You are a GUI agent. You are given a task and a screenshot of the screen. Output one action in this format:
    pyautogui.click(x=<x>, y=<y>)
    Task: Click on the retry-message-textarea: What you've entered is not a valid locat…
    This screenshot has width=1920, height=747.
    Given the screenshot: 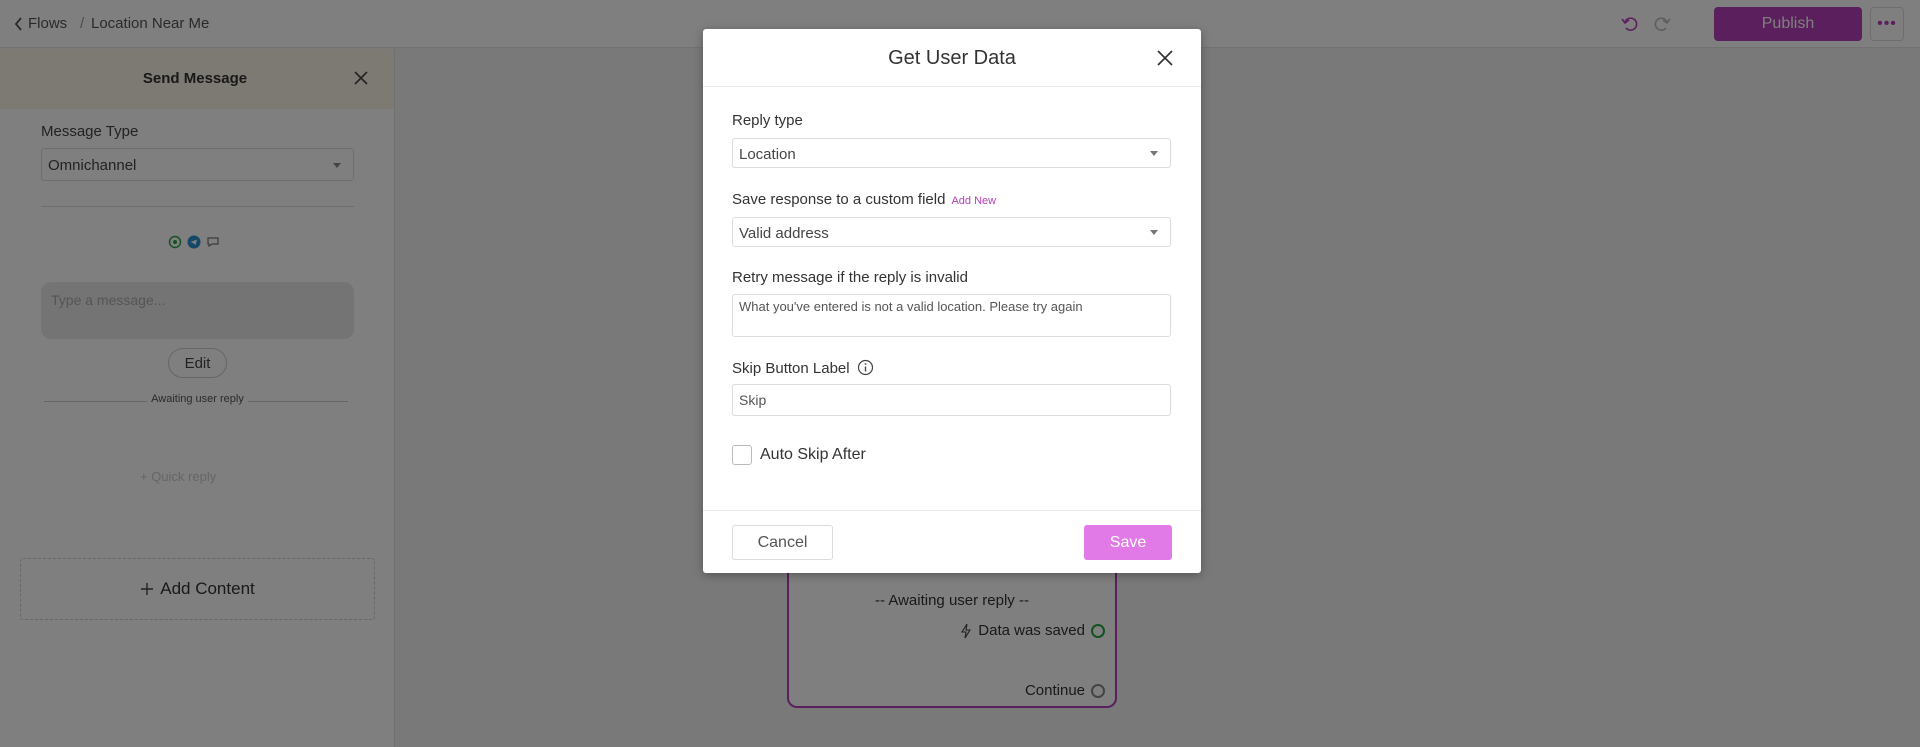 What is the action you would take?
    pyautogui.click(x=951, y=315)
    